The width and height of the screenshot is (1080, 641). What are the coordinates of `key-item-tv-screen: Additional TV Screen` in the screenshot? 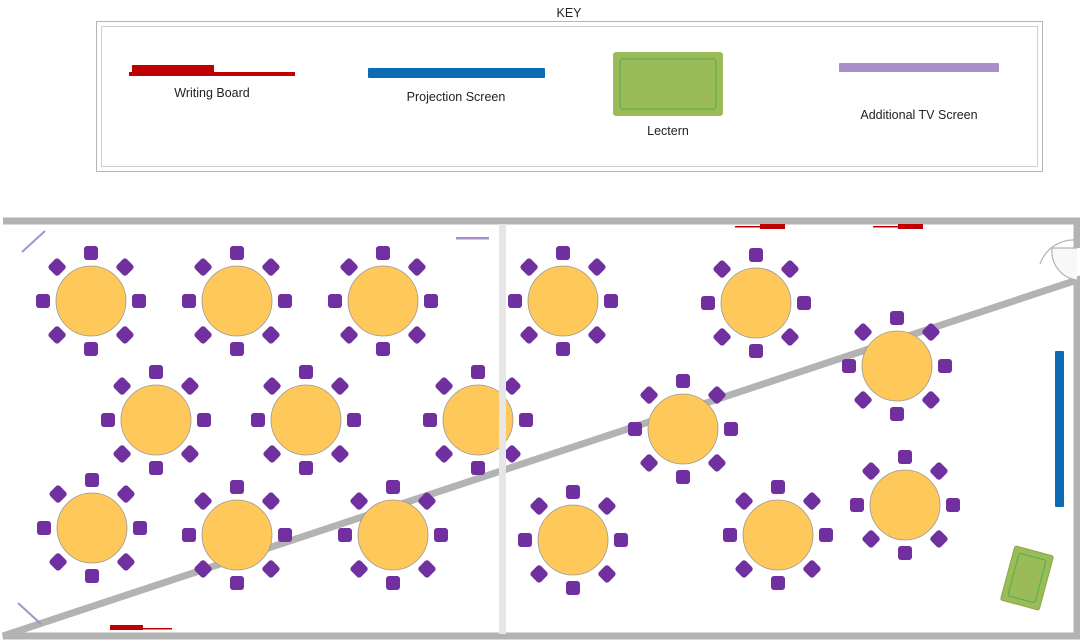 It's located at (919, 92).